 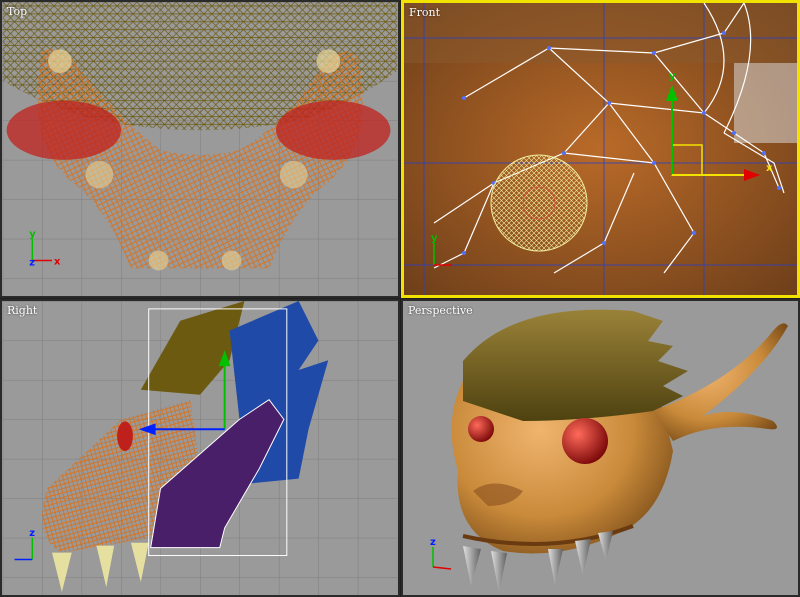 I want to click on axis-tripod-perspective: z, so click(x=441, y=553).